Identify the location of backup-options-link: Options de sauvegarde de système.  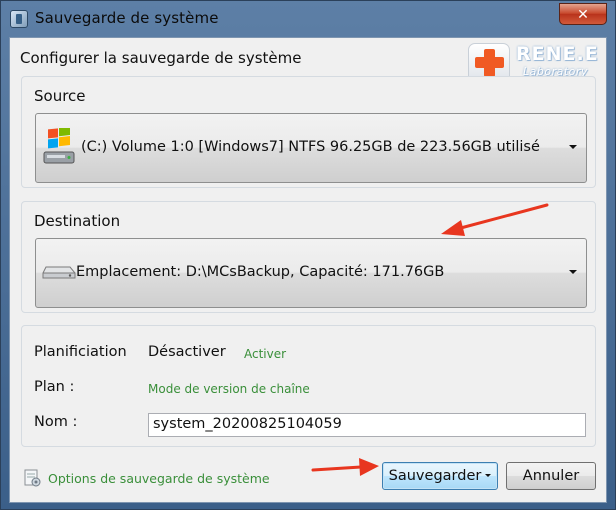
(159, 478).